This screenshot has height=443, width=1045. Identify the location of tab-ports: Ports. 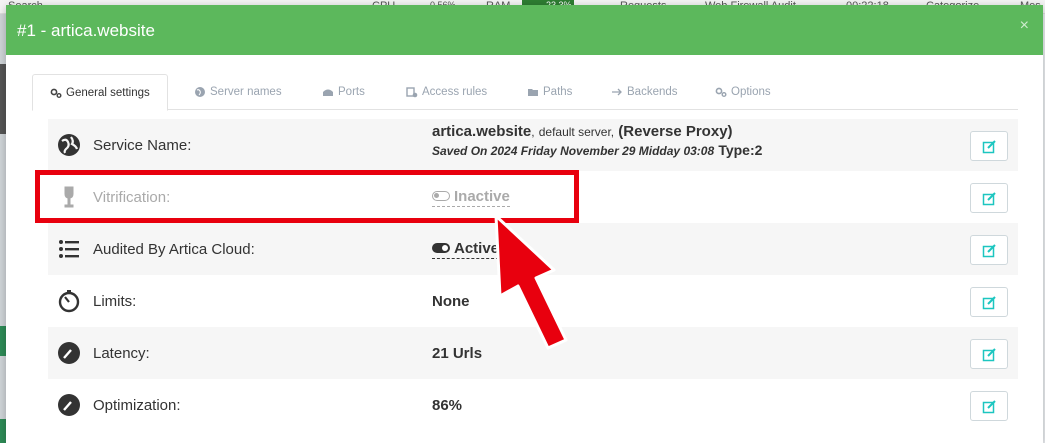
(343, 92).